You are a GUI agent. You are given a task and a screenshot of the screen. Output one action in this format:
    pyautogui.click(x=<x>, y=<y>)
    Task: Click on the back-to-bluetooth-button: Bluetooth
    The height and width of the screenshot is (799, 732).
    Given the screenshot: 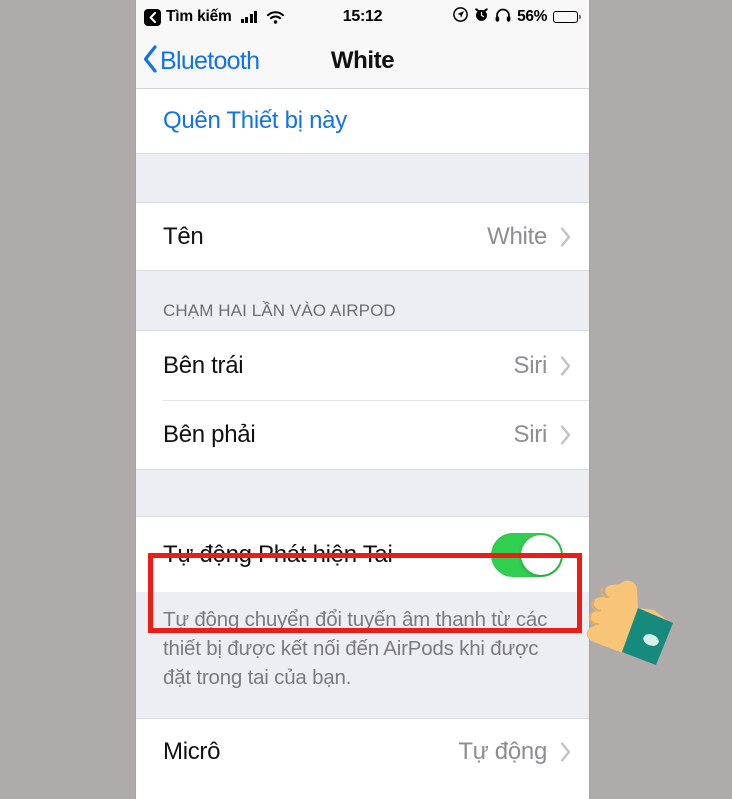 What is the action you would take?
    pyautogui.click(x=198, y=61)
    